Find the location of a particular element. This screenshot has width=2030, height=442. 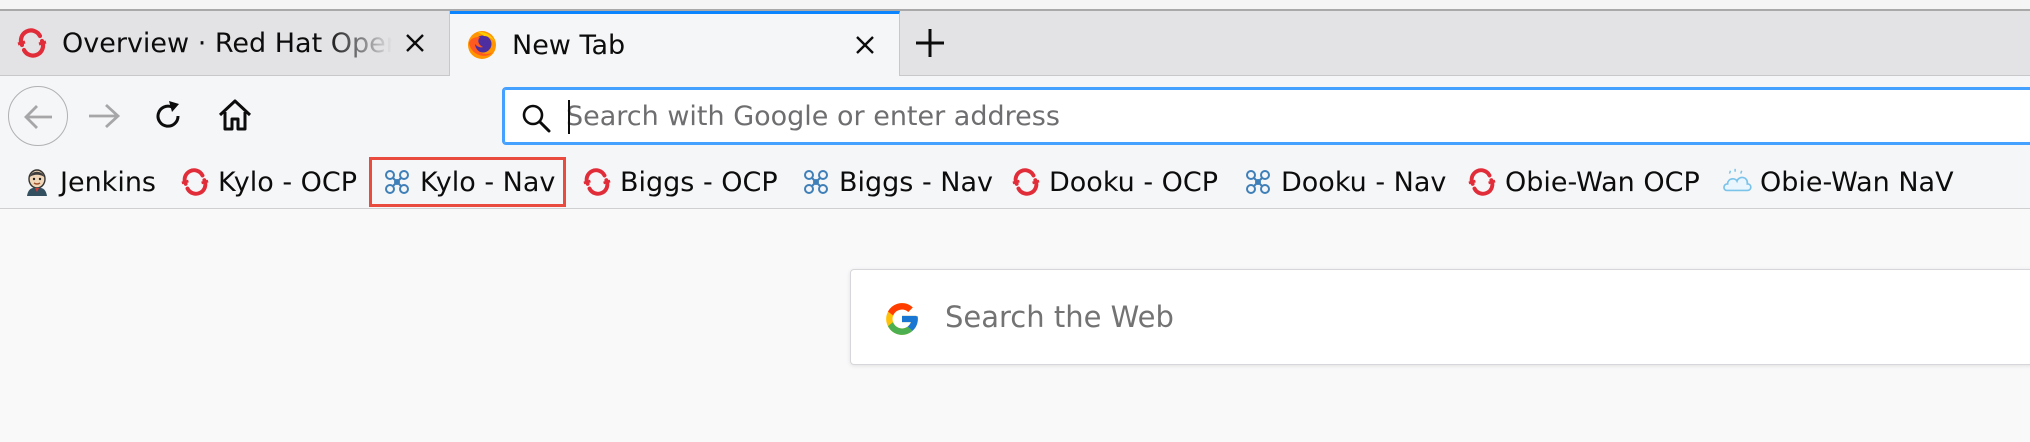

url-input is located at coordinates (1266, 116).